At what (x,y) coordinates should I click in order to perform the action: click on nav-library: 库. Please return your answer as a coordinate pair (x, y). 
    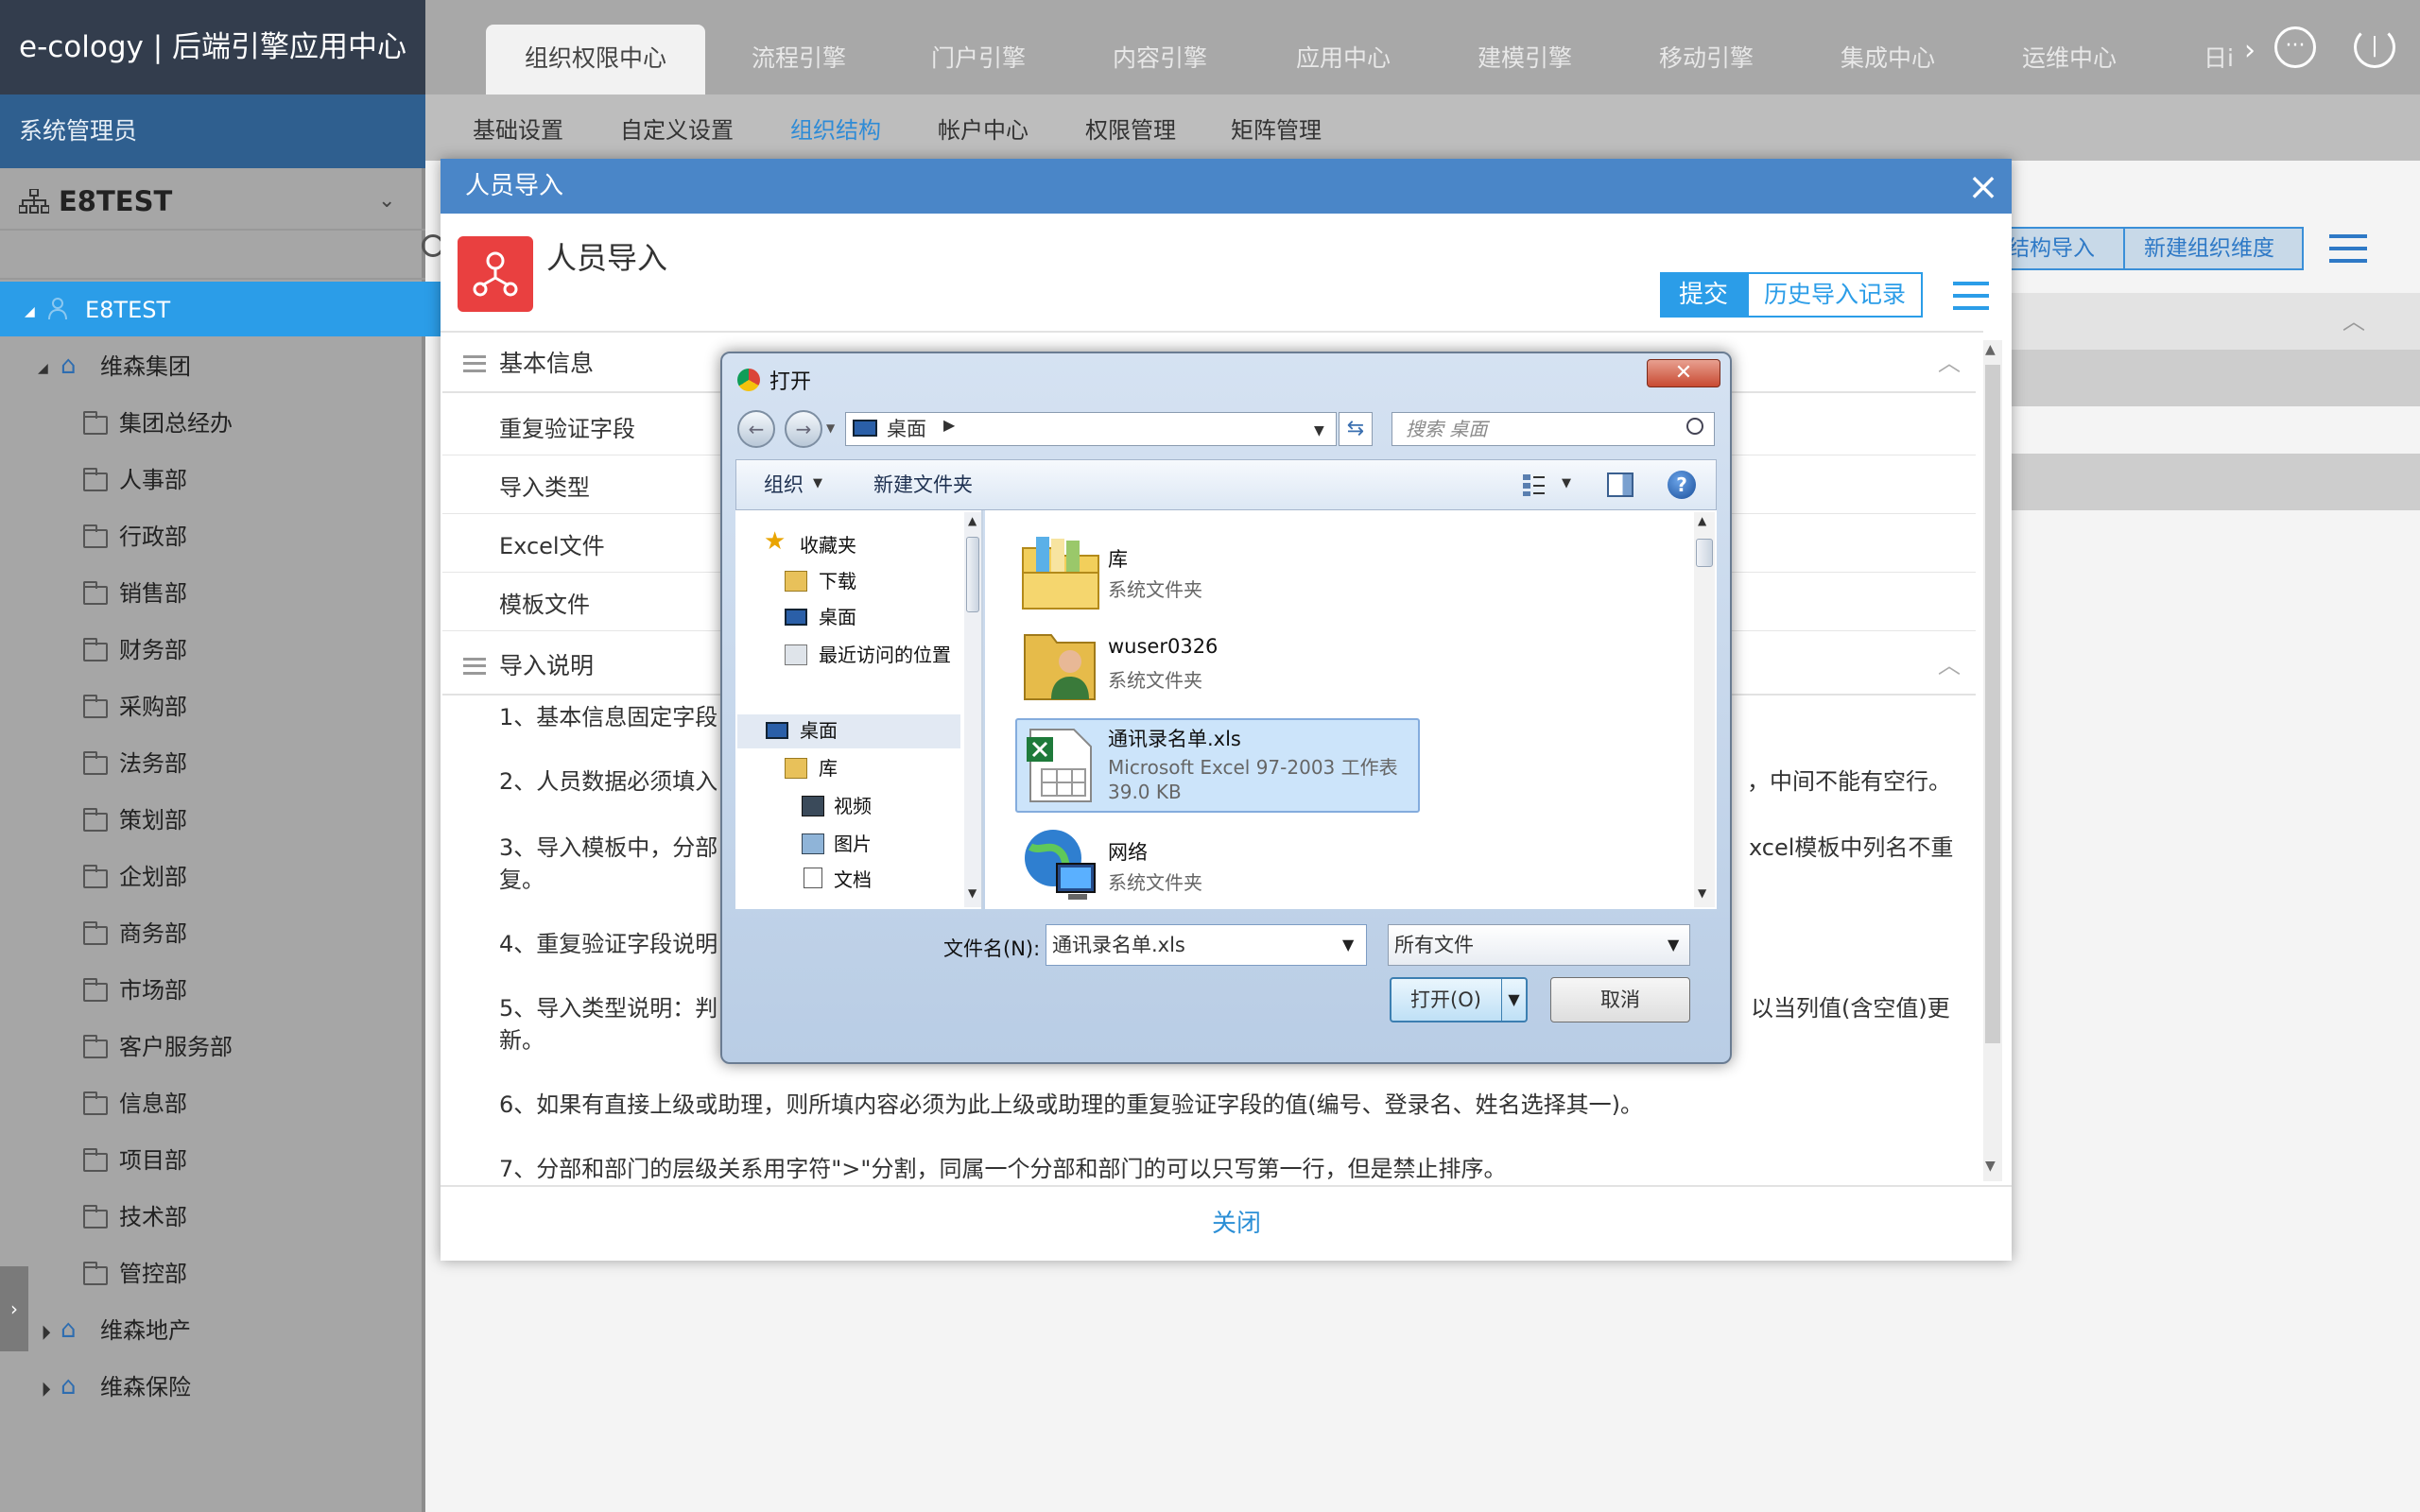
    Looking at the image, I should click on (828, 768).